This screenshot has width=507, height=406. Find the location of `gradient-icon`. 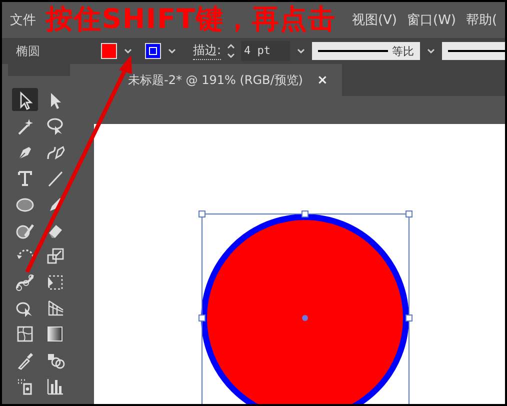

gradient-icon is located at coordinates (55, 334).